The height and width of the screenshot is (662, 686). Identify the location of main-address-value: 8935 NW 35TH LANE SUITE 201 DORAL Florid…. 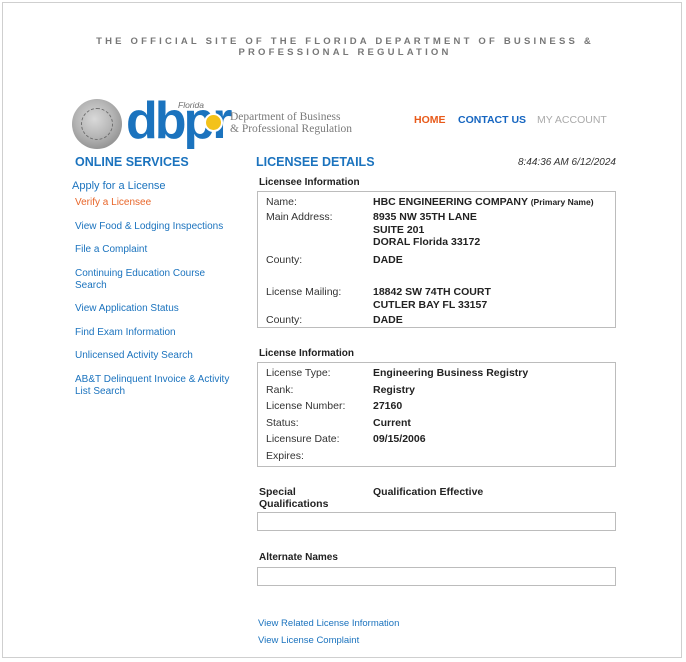
(426, 230).